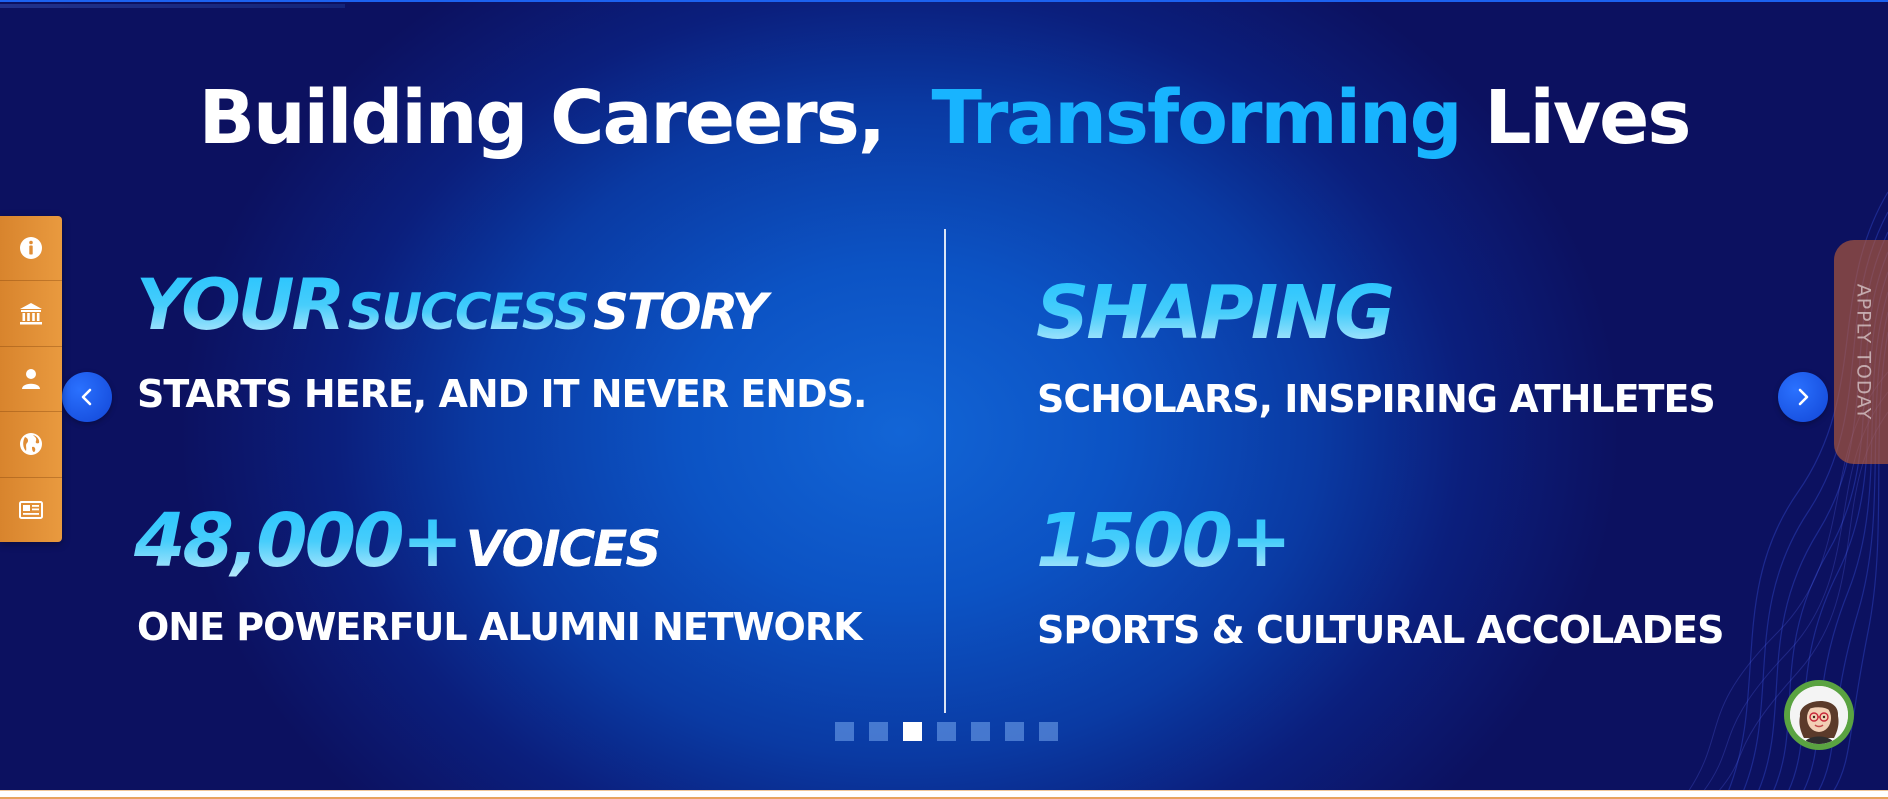  I want to click on carousel-prev-button, so click(87, 397).